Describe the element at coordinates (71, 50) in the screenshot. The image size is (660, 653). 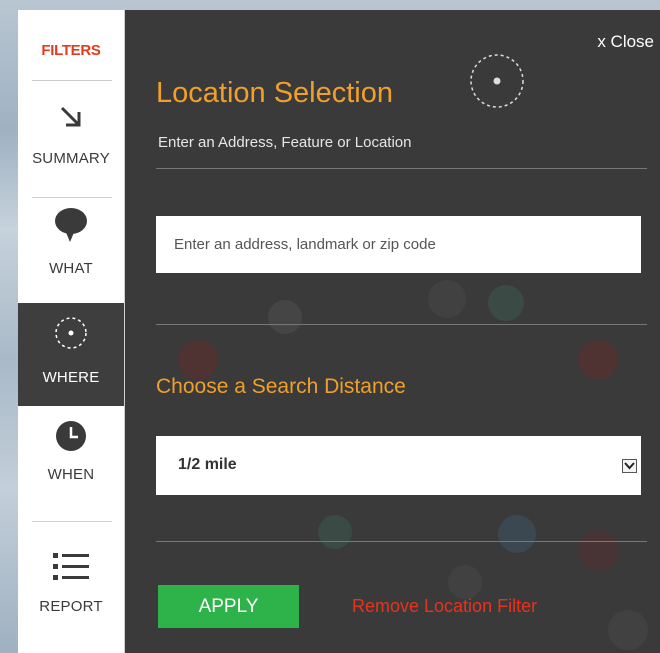
I see `filters-heading: FILTERS` at that location.